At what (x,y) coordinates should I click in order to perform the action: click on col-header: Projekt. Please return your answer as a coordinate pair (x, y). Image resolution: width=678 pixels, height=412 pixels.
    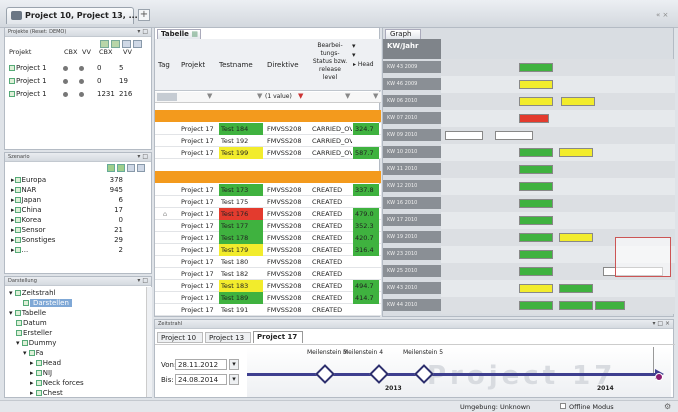
    Looking at the image, I should click on (20, 52).